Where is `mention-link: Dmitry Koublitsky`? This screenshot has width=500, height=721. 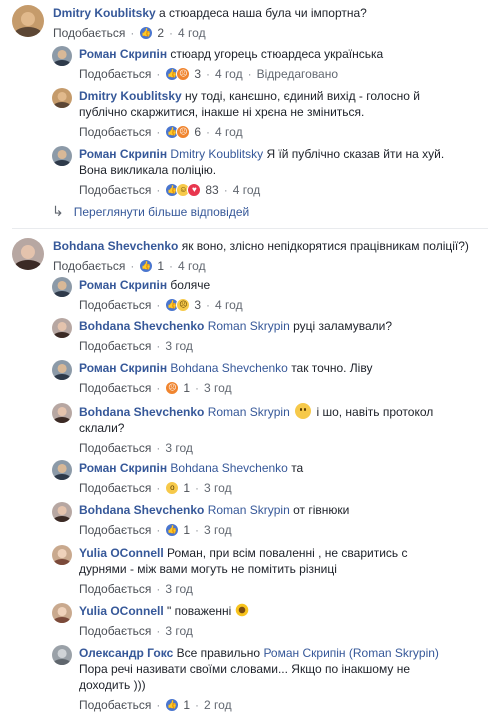
mention-link: Dmitry Koublitsky is located at coordinates (216, 154).